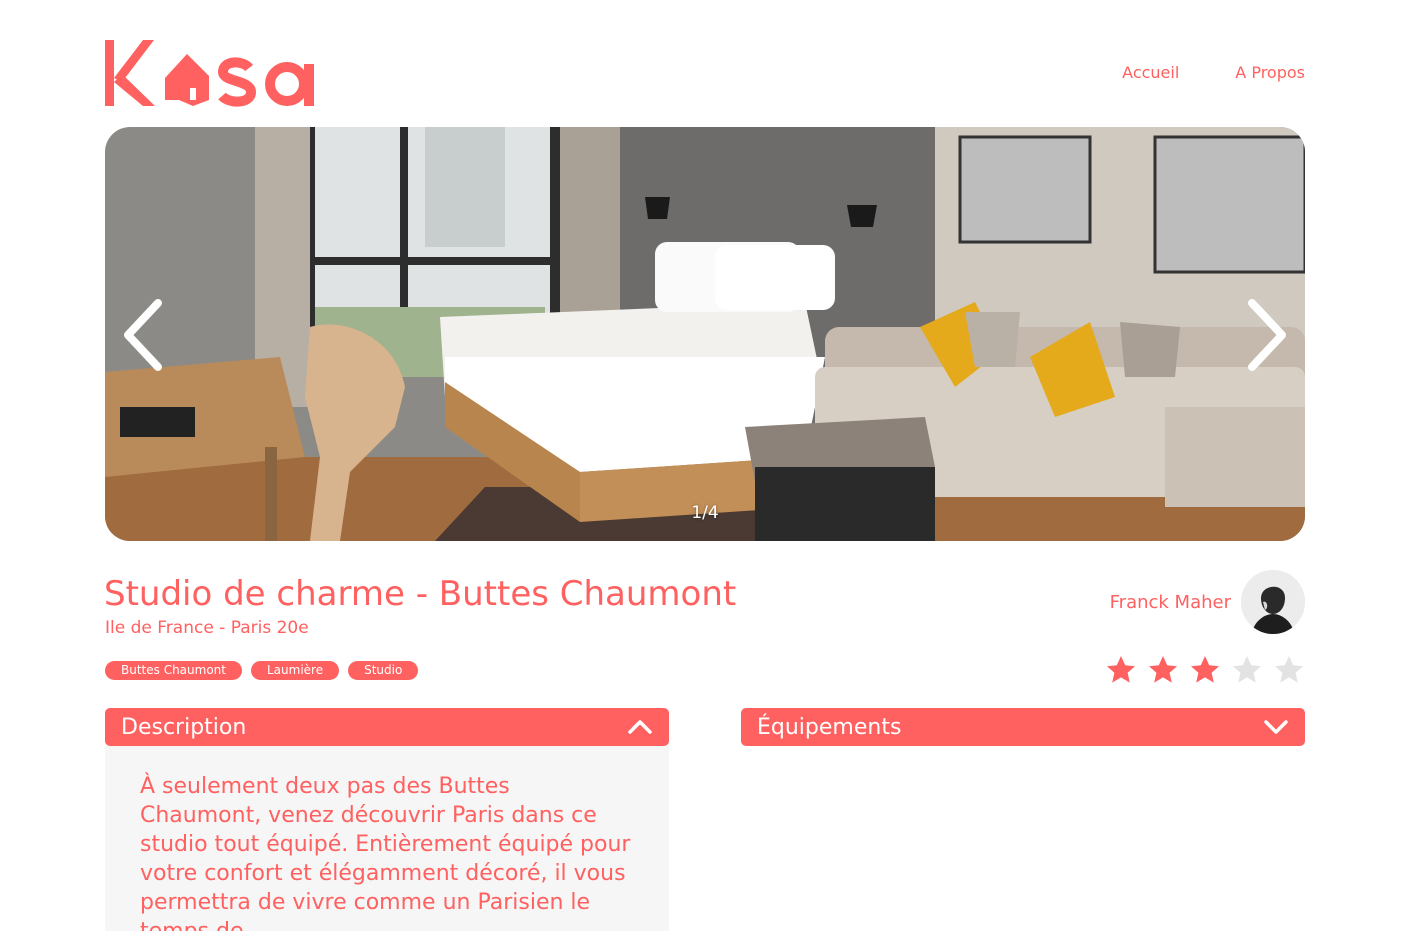  Describe the element at coordinates (184, 727) in the screenshot. I see `collapse-title: Description` at that location.